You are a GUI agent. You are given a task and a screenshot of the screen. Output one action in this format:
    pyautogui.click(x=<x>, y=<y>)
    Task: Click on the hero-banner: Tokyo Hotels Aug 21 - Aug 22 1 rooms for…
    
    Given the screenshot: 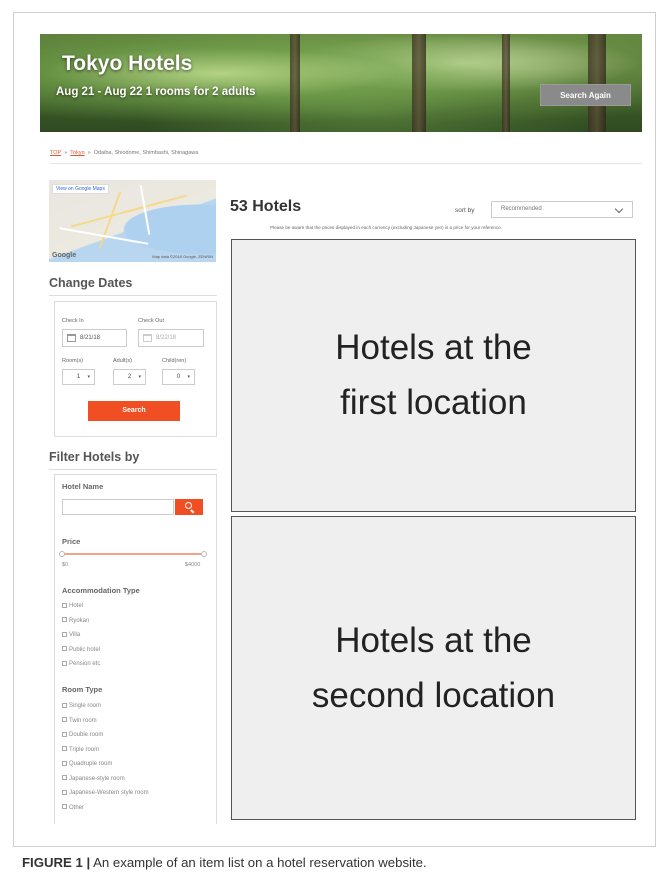 What is the action you would take?
    pyautogui.click(x=341, y=83)
    